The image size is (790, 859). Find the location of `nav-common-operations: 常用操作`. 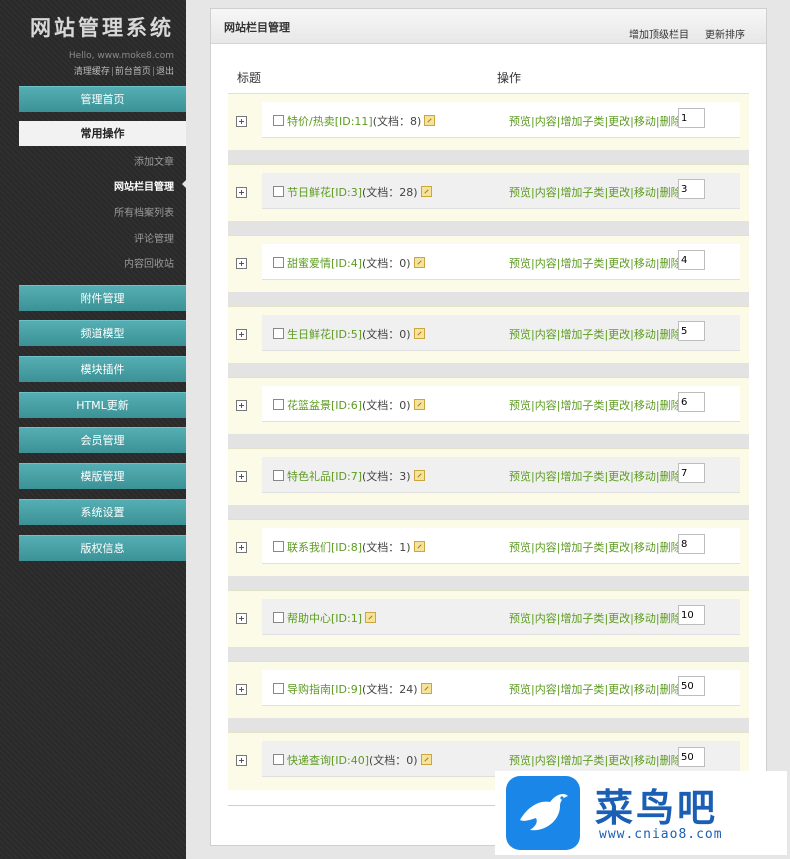

nav-common-operations: 常用操作 is located at coordinates (102, 133).